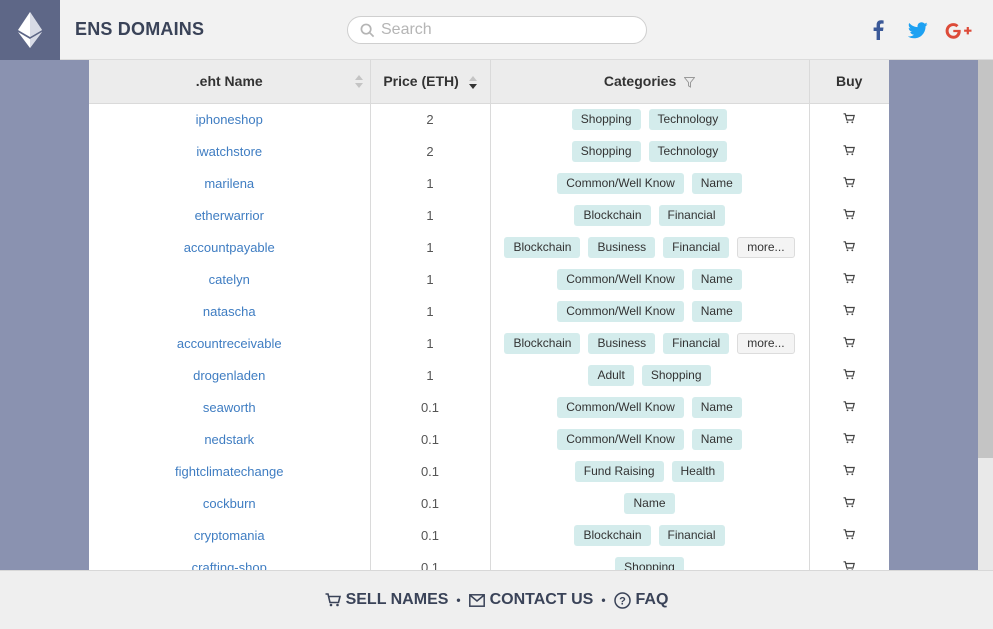 The image size is (993, 629). Describe the element at coordinates (358, 81) in the screenshot. I see `sort-icon` at that location.